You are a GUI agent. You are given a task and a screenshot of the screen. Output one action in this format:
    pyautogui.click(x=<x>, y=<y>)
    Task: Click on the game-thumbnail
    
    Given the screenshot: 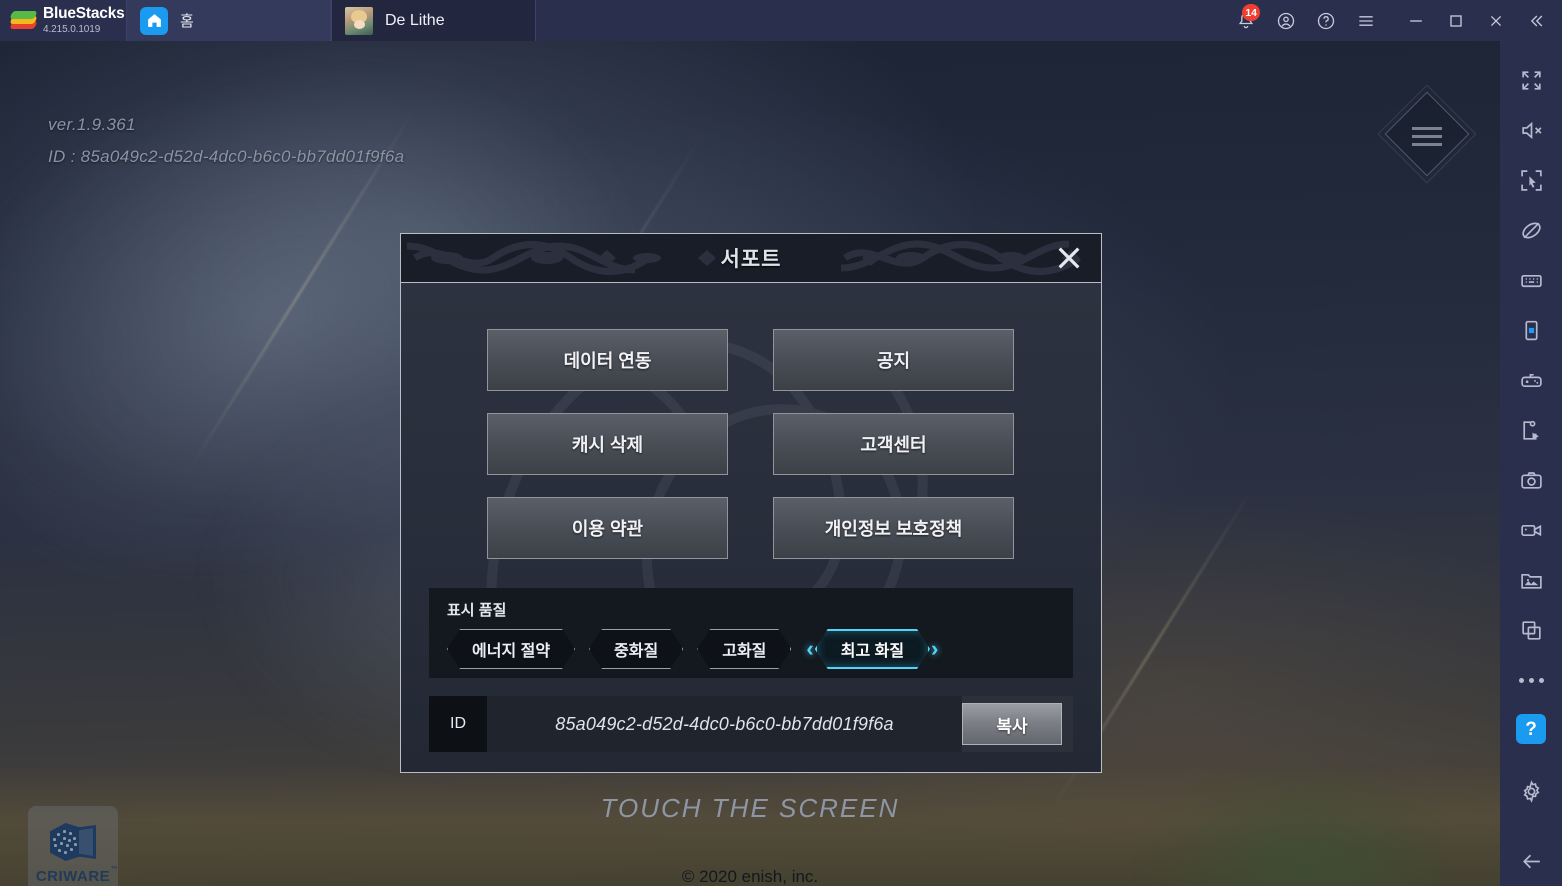 What is the action you would take?
    pyautogui.click(x=359, y=20)
    